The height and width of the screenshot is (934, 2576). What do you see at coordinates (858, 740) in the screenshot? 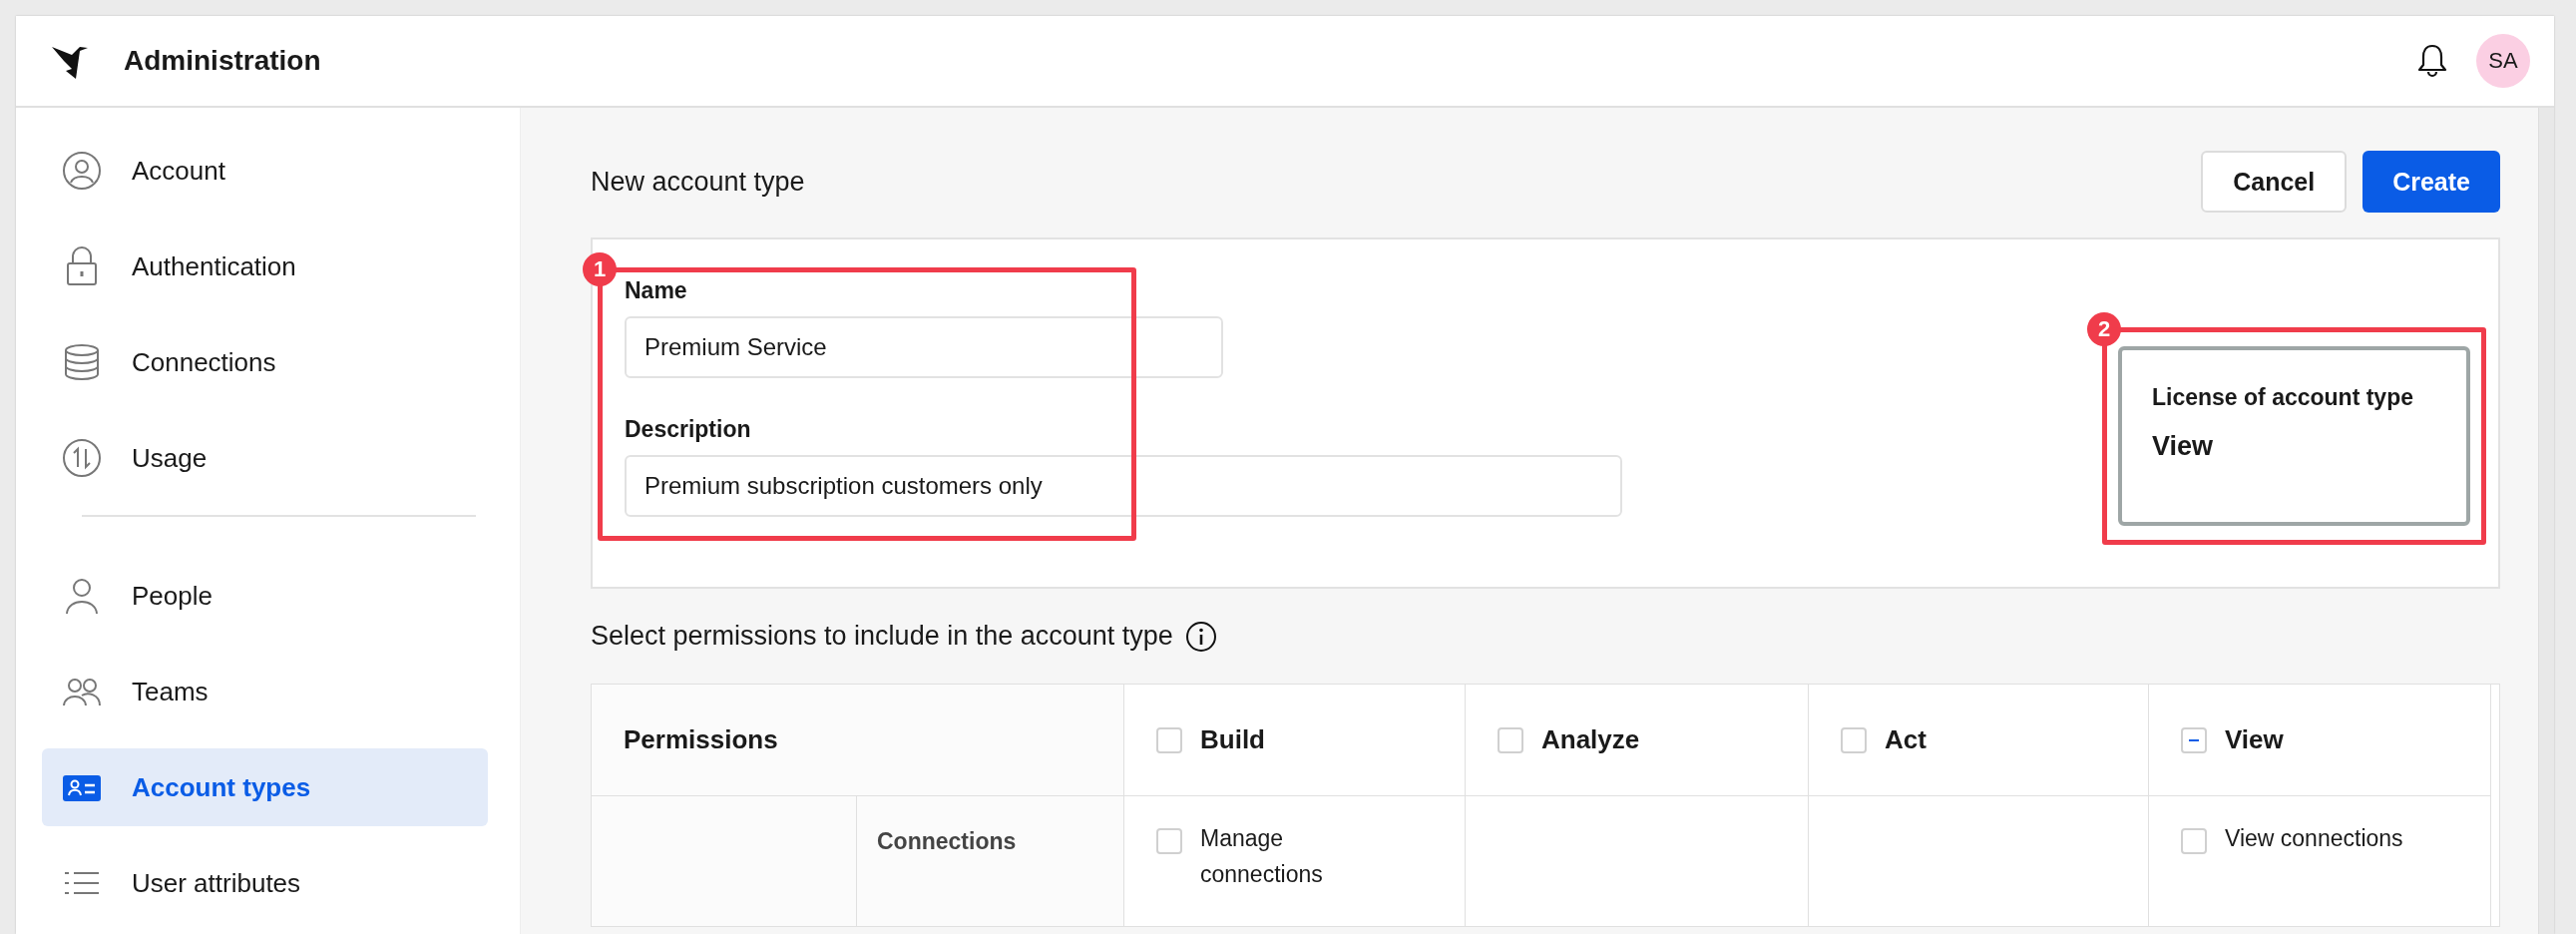
I see `column-header: Permissions` at bounding box center [858, 740].